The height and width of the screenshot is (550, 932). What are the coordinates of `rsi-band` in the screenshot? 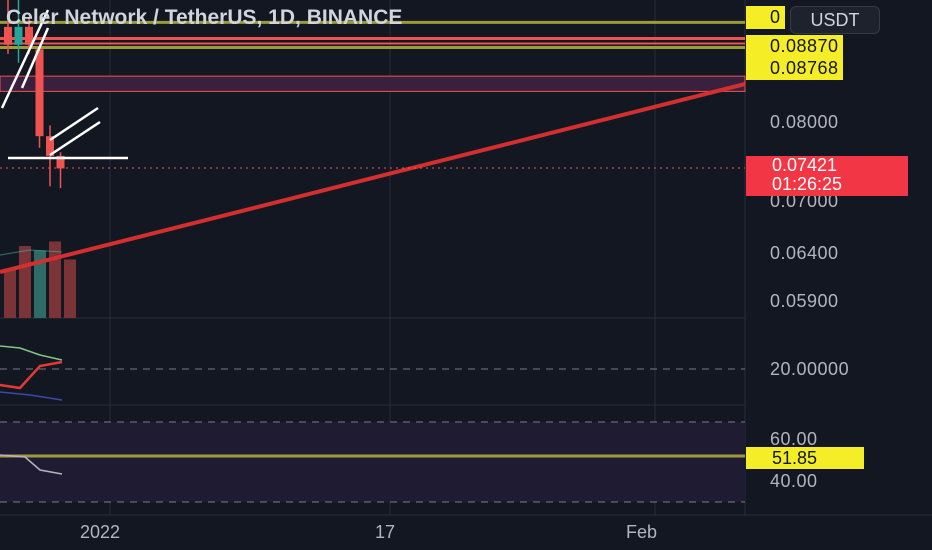 It's located at (372, 462).